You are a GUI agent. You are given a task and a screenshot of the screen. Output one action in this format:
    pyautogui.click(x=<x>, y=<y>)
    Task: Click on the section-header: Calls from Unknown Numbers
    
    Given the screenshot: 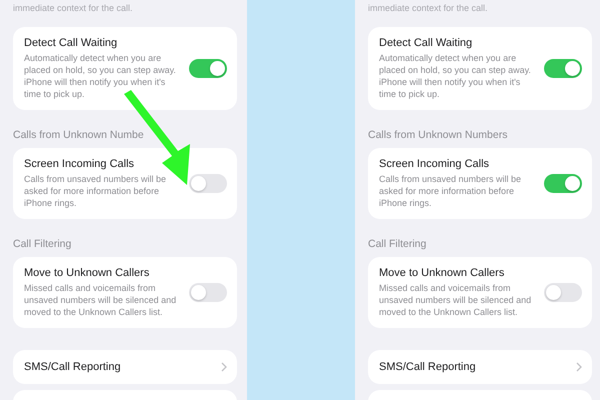 What is the action you would take?
    pyautogui.click(x=438, y=135)
    